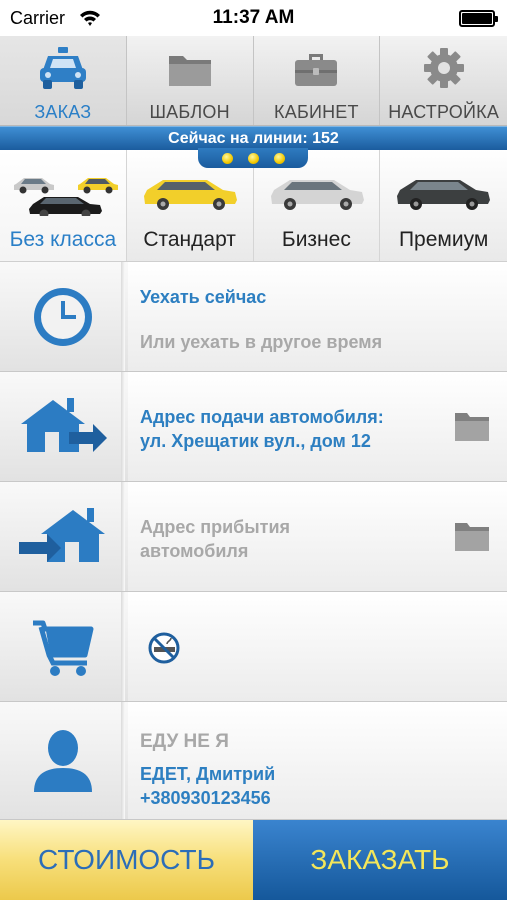  I want to click on clock: 11:37 AM, so click(253, 17).